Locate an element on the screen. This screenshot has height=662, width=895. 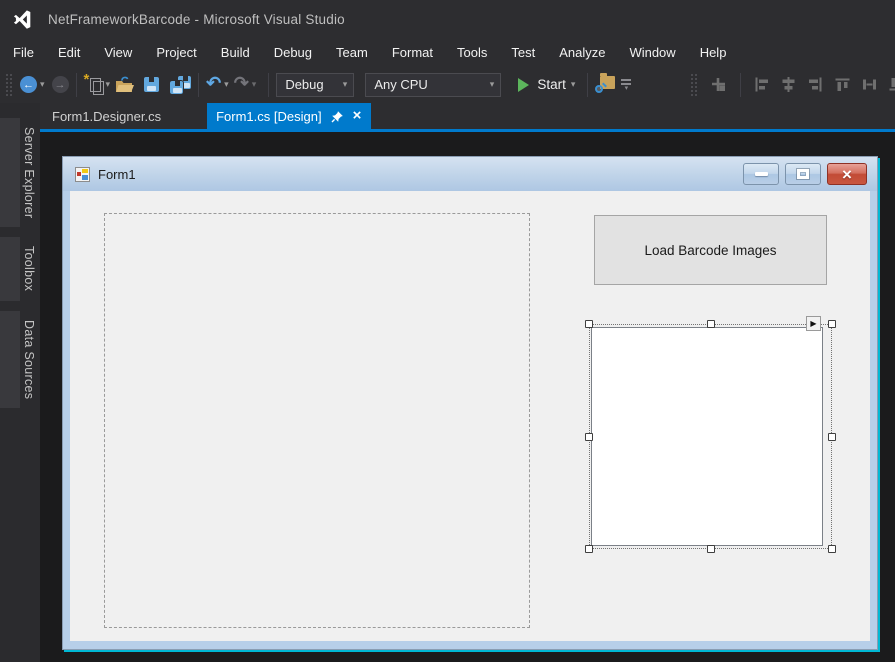
open-folder-icon is located at coordinates (125, 84).